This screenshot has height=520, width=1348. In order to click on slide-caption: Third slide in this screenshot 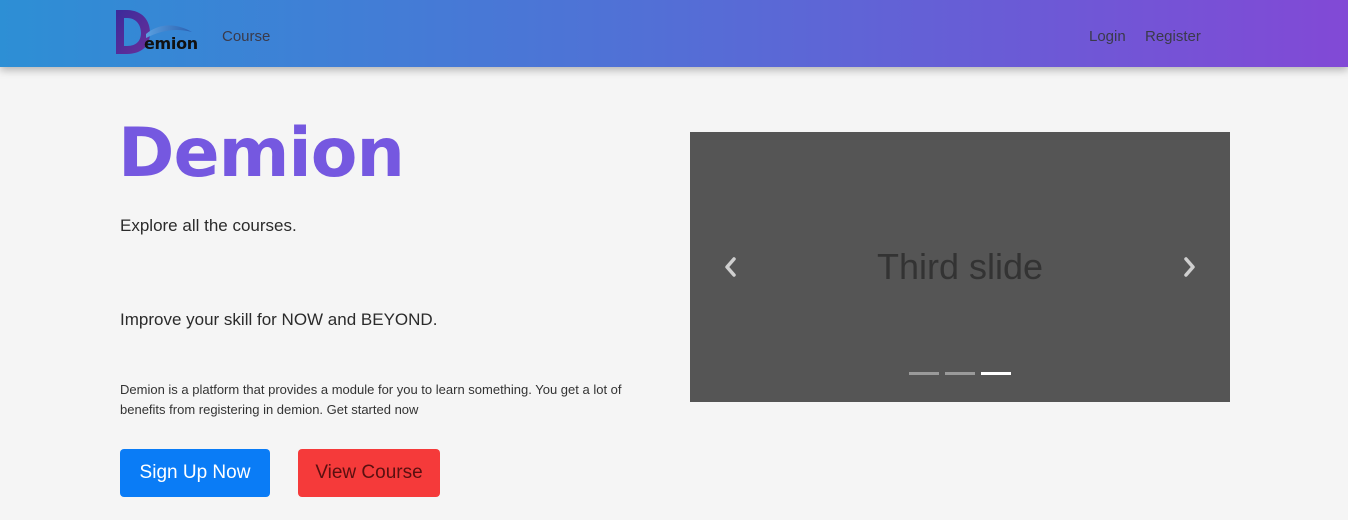, I will do `click(960, 266)`.